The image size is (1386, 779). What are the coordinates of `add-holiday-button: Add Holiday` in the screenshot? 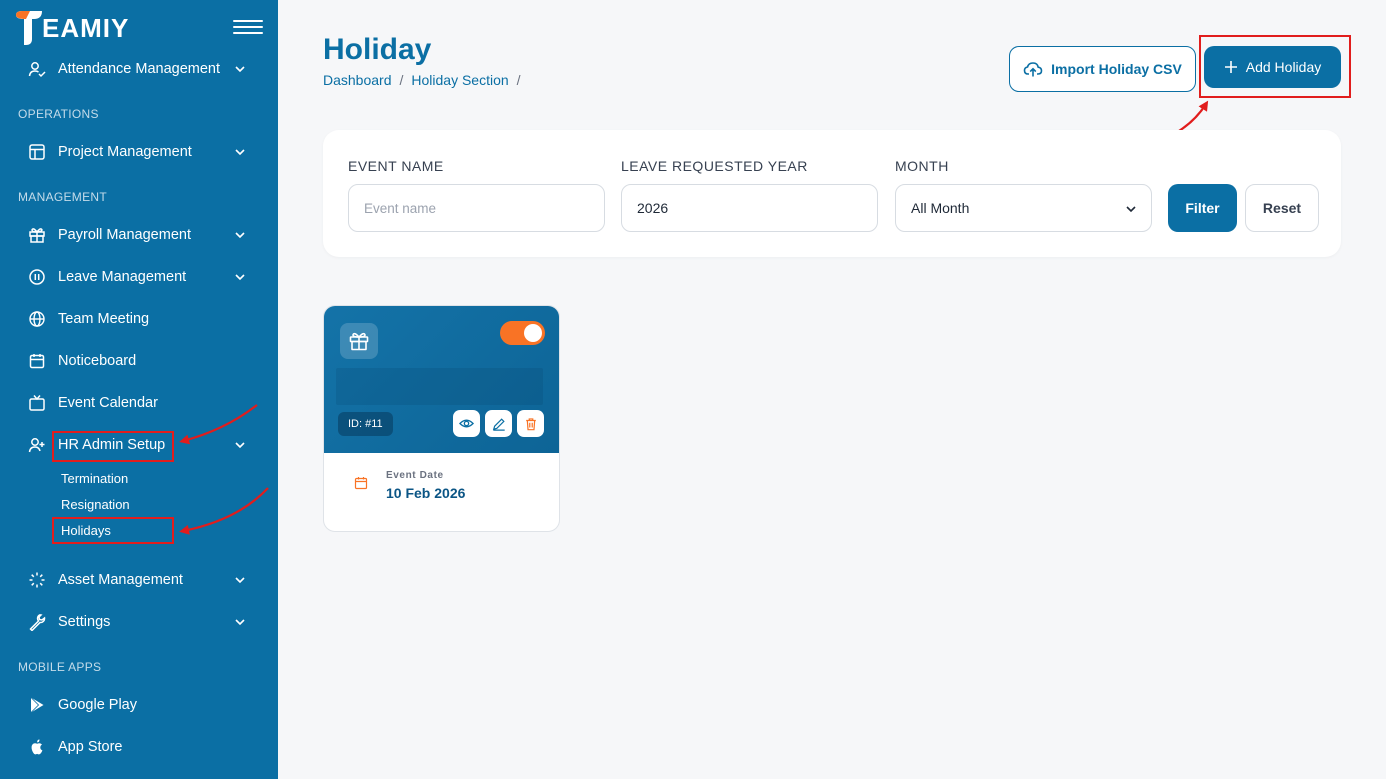 It's located at (1272, 67).